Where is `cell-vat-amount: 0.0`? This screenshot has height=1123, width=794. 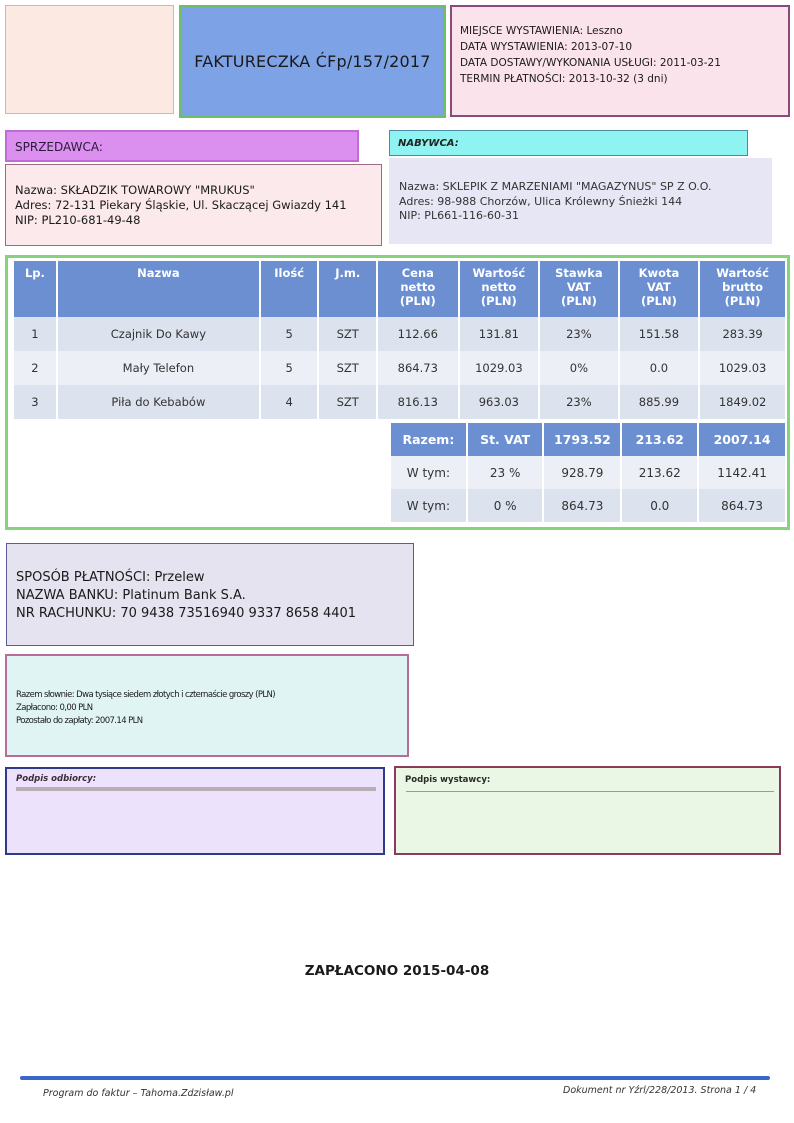 cell-vat-amount: 0.0 is located at coordinates (658, 368).